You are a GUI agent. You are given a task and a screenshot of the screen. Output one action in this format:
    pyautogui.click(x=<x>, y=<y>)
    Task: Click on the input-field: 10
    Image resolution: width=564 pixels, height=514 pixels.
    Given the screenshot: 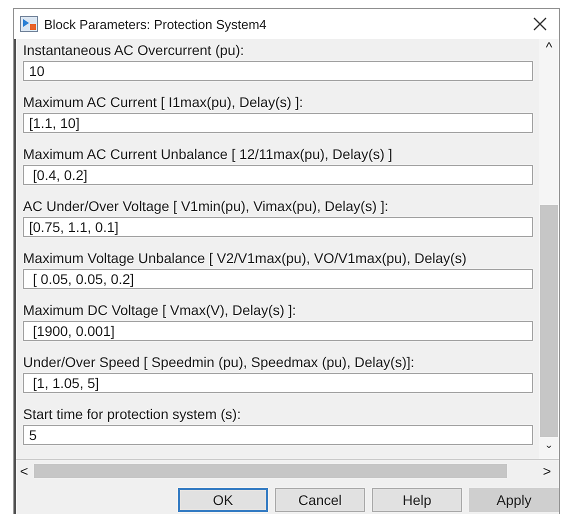 What is the action you would take?
    pyautogui.click(x=278, y=71)
    